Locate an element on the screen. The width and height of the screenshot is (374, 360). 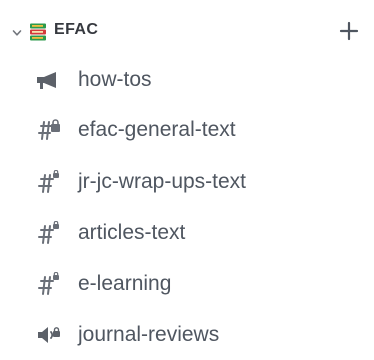
channel-how-tos: how-tos is located at coordinates (195, 80).